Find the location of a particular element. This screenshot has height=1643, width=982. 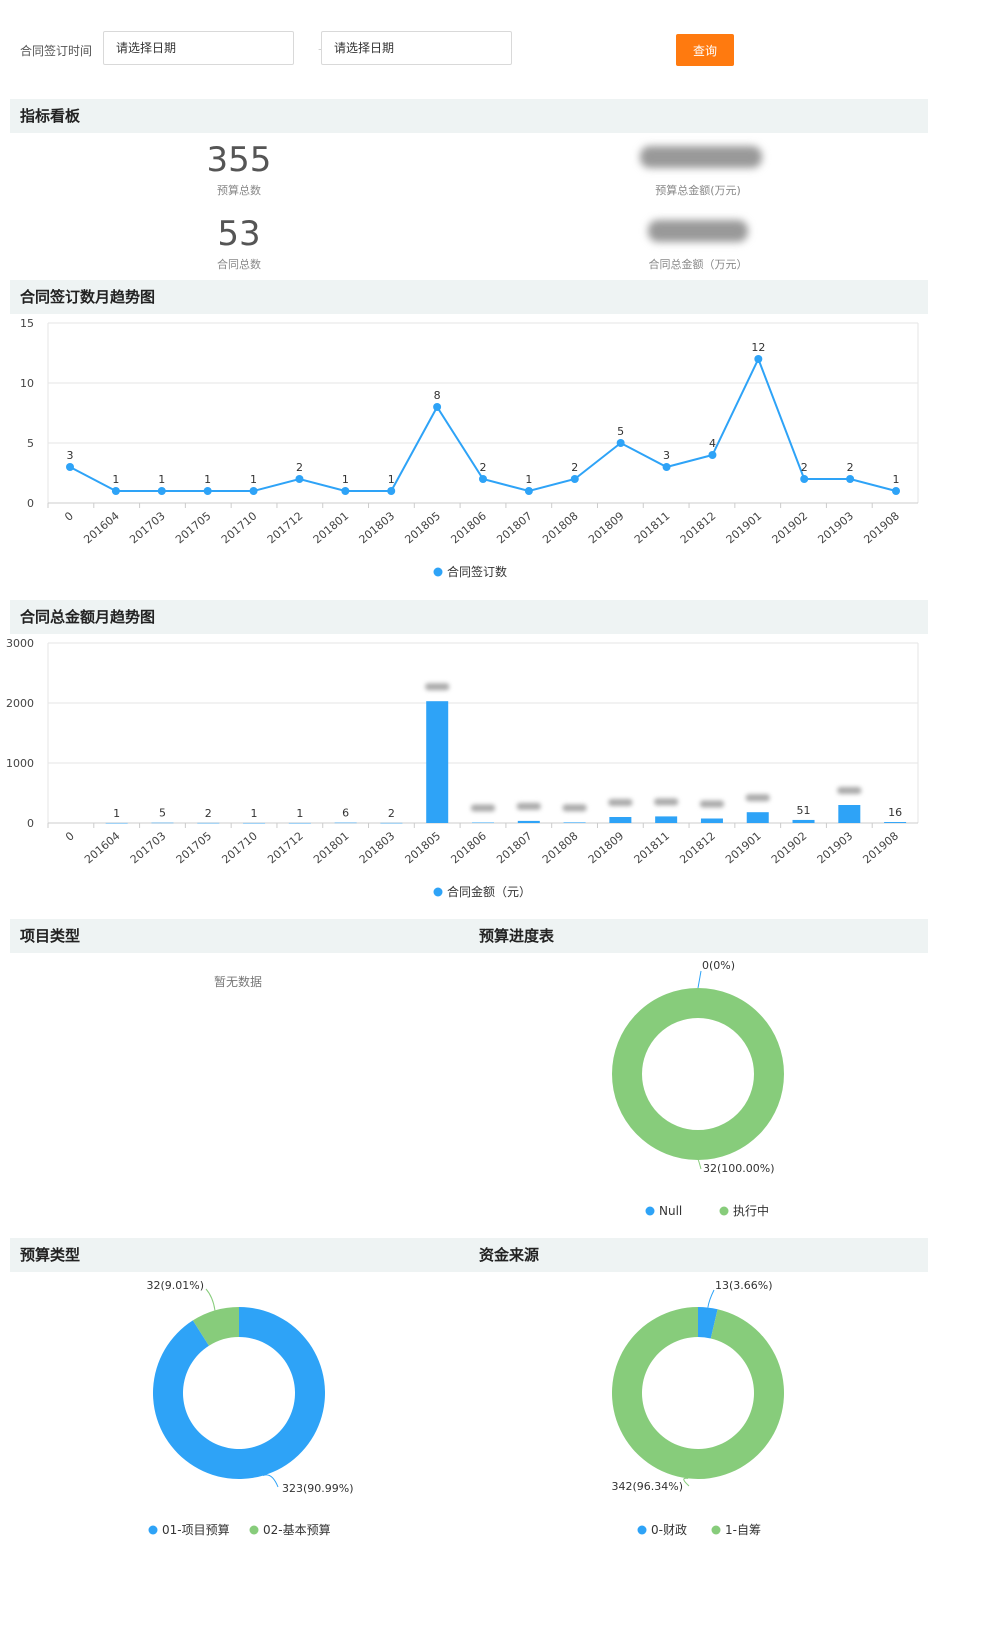

legend-label: 0-财政 is located at coordinates (669, 1530).